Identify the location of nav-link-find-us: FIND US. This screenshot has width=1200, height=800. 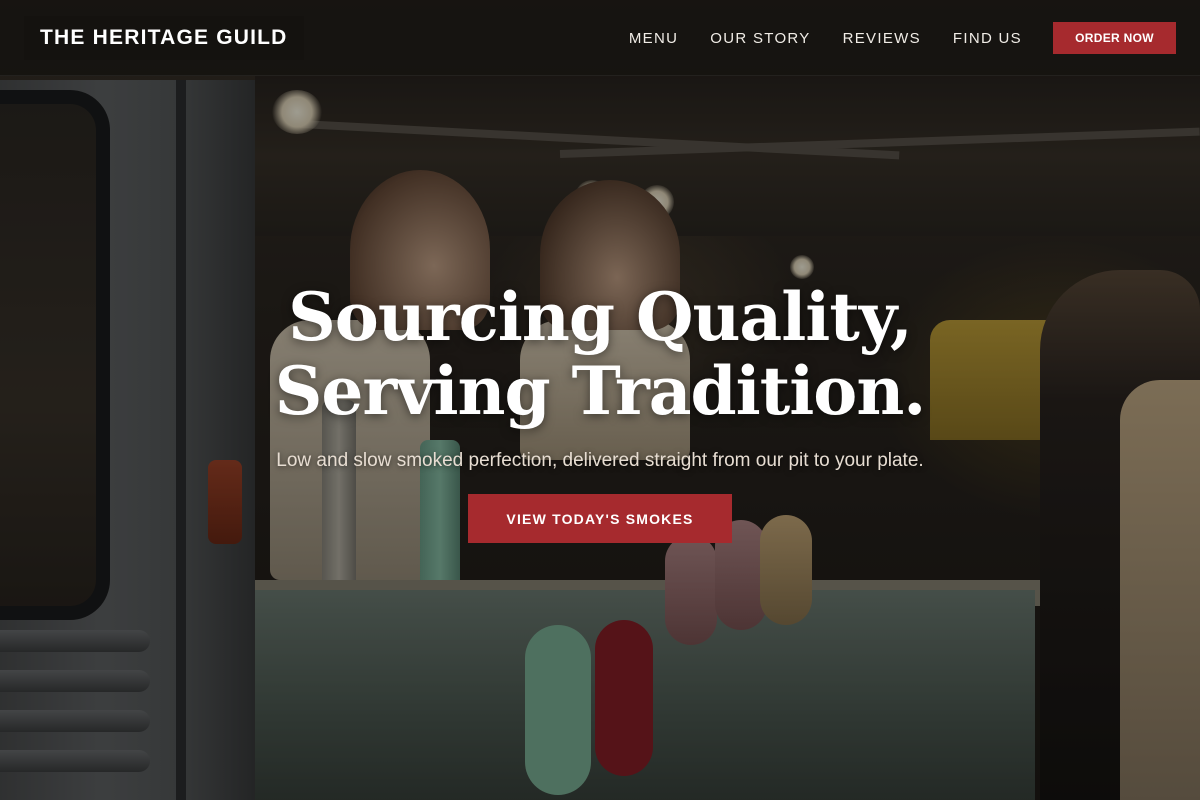
(987, 38).